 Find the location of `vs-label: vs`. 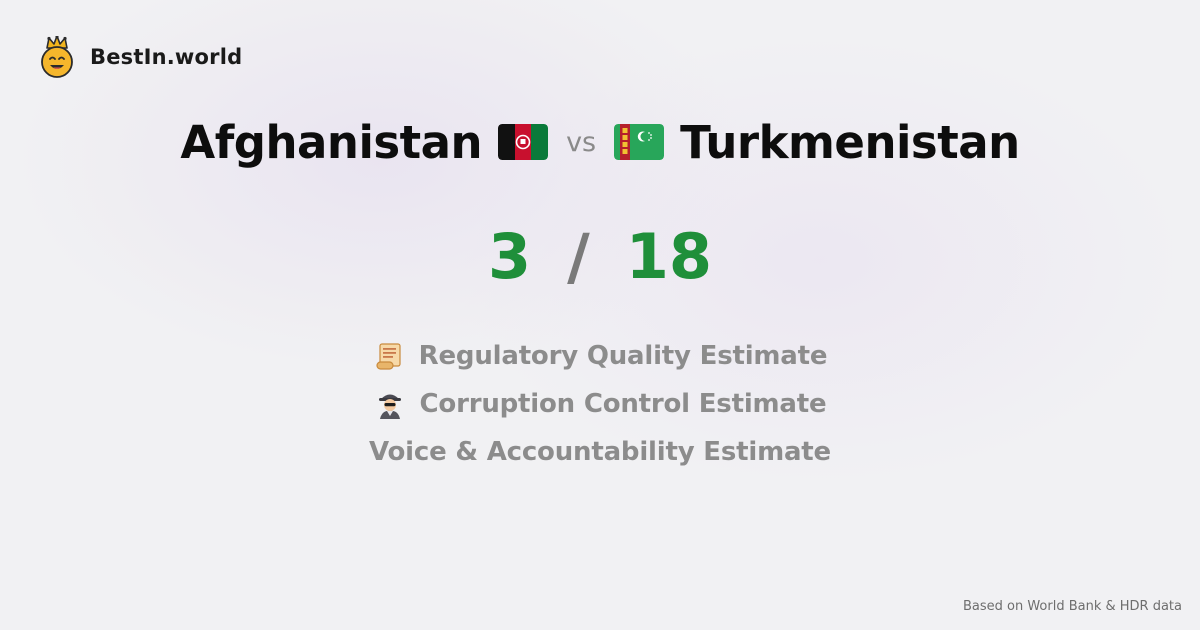

vs-label: vs is located at coordinates (581, 142).